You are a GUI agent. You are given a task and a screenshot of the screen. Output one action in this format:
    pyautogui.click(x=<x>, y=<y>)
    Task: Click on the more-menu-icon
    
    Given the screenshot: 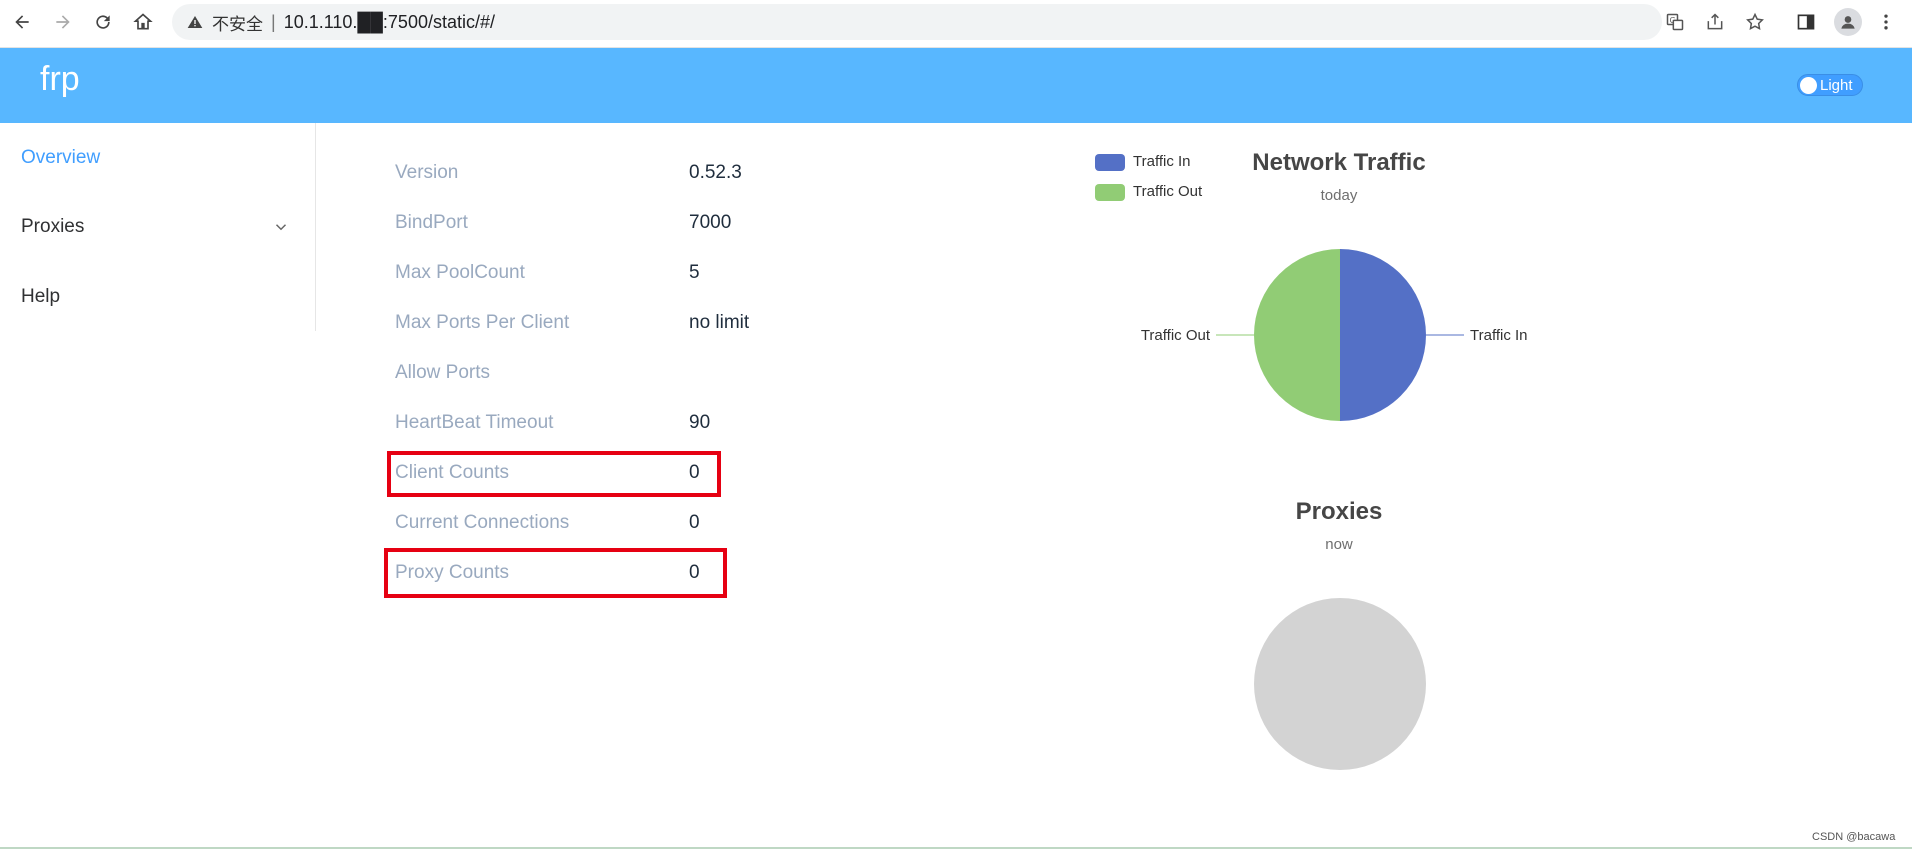 What is the action you would take?
    pyautogui.click(x=1886, y=22)
    